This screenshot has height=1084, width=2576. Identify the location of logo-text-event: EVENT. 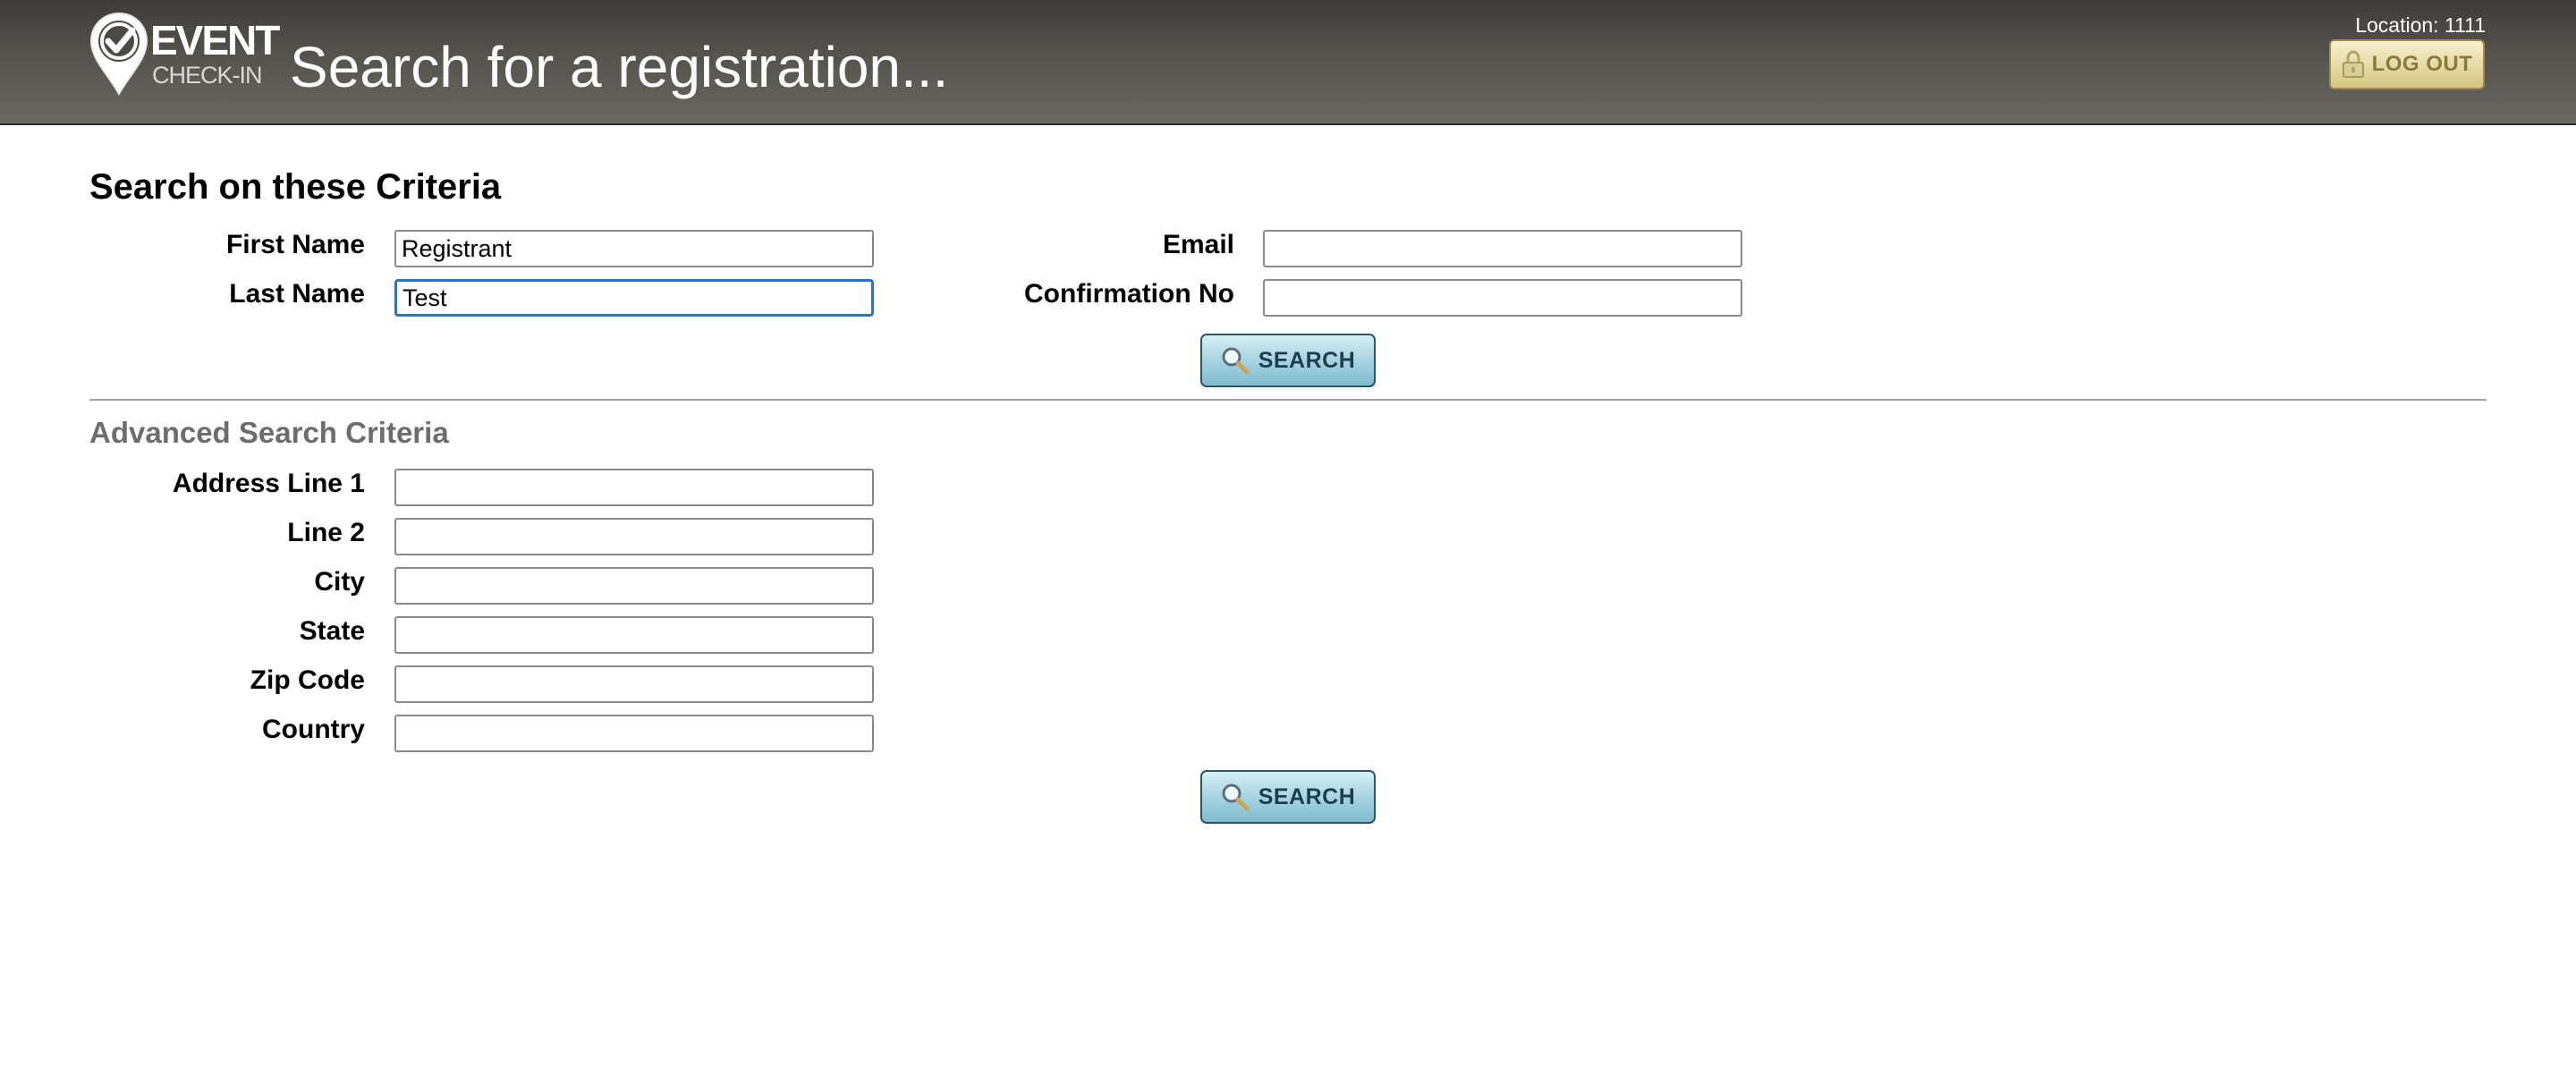
(215, 40).